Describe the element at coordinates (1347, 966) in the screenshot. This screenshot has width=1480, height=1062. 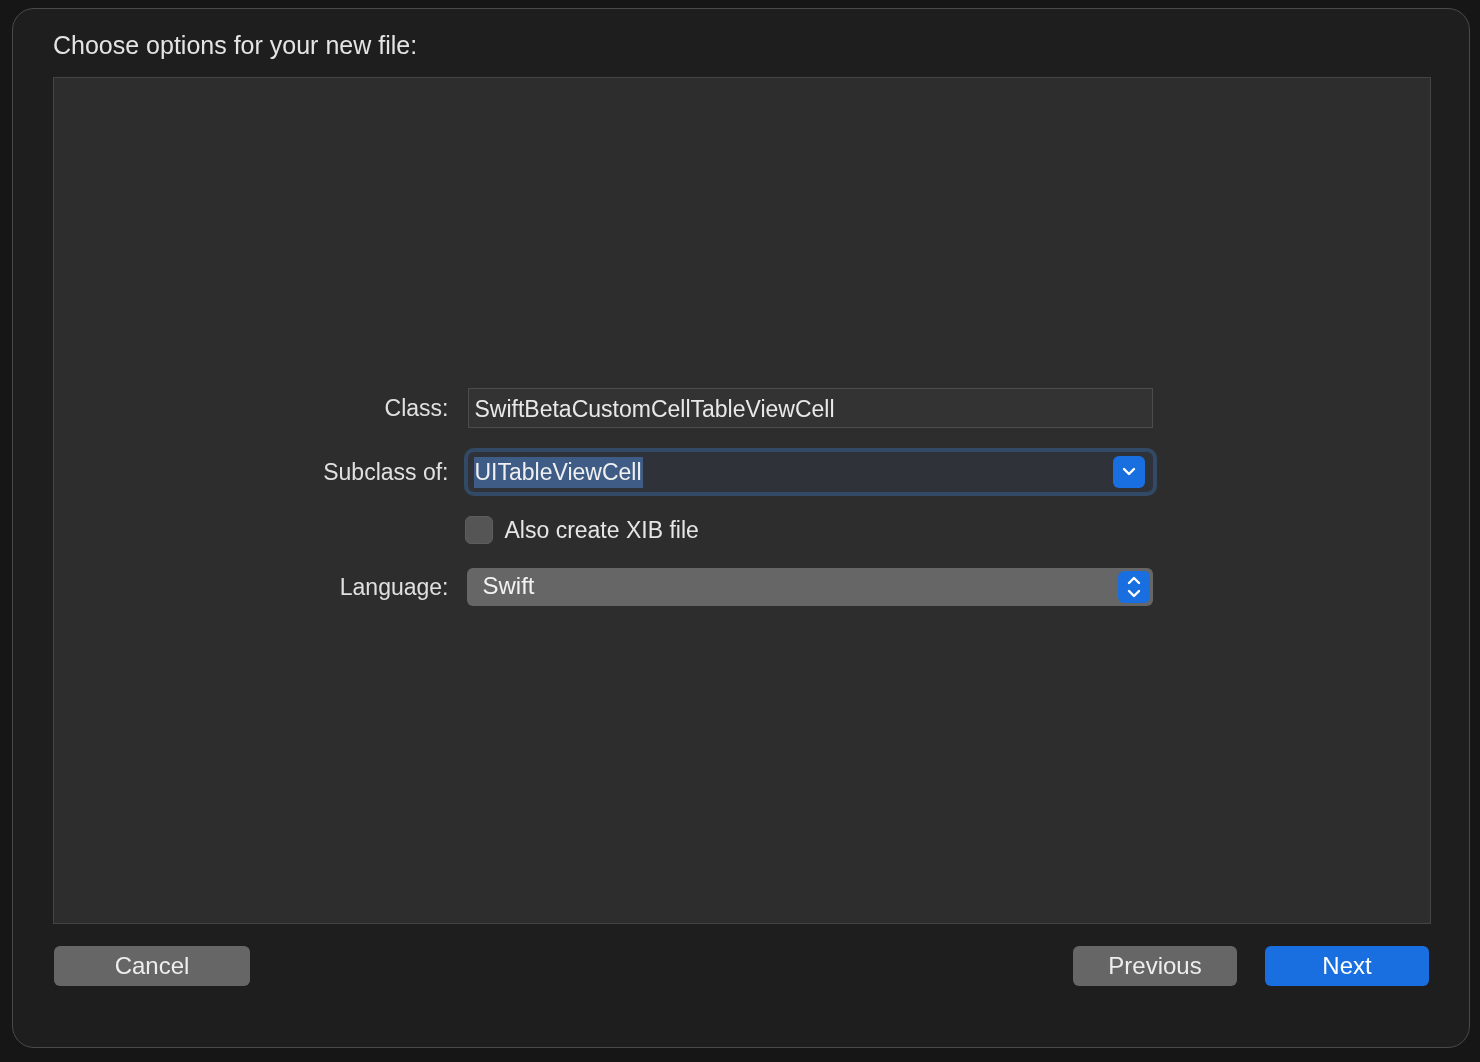
I see `next-button: Next` at that location.